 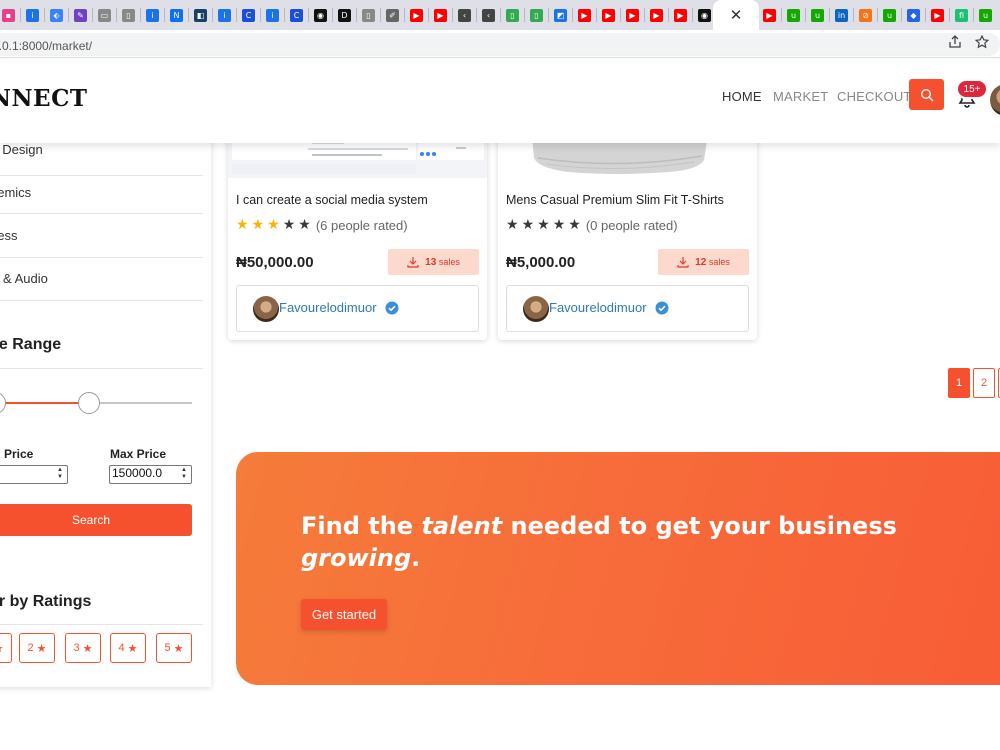 I want to click on get-started-button: Get started, so click(x=344, y=614).